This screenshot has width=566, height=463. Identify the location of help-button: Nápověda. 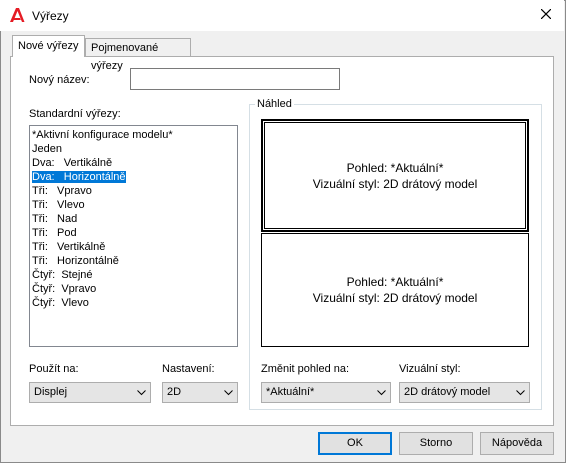
(517, 443).